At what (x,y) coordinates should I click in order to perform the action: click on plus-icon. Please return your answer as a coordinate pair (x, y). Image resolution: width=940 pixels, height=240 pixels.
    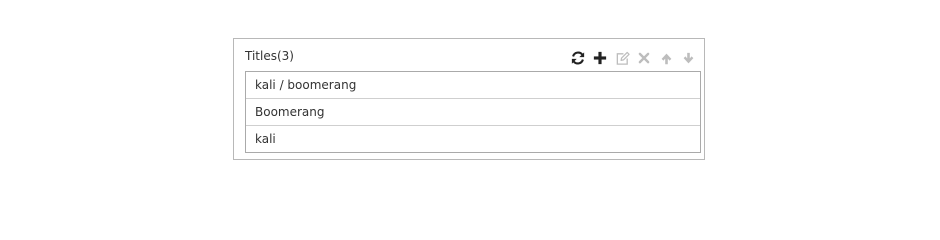
    Looking at the image, I should click on (600, 58).